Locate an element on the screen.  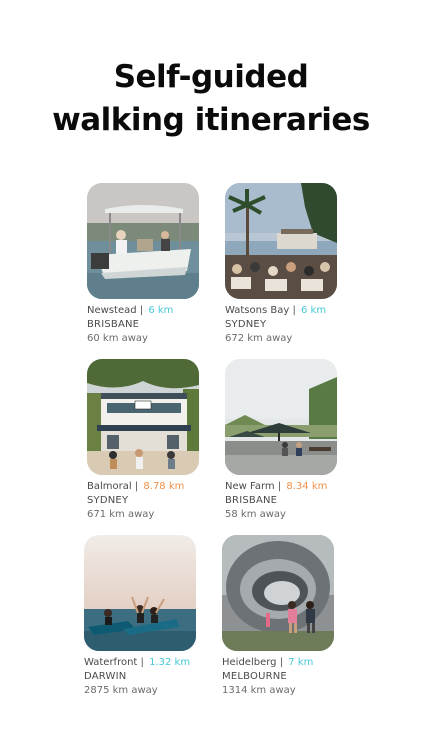
itinerary-meta: Balmoral | 8.78 km SYDNEY 671 km away is located at coordinates (147, 501).